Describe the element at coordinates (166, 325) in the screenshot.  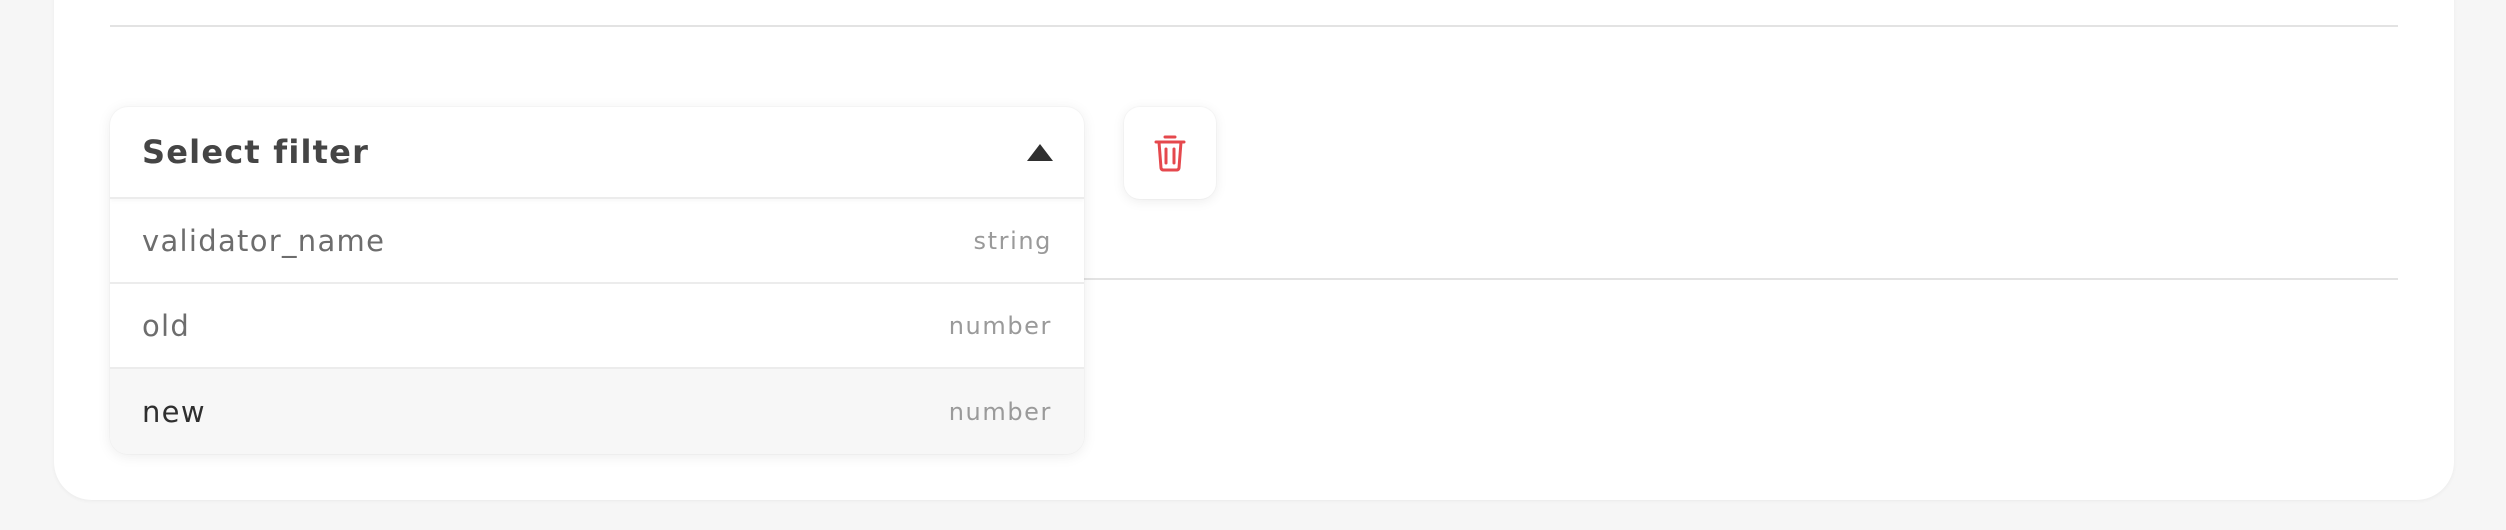
I see `option-name: old` at that location.